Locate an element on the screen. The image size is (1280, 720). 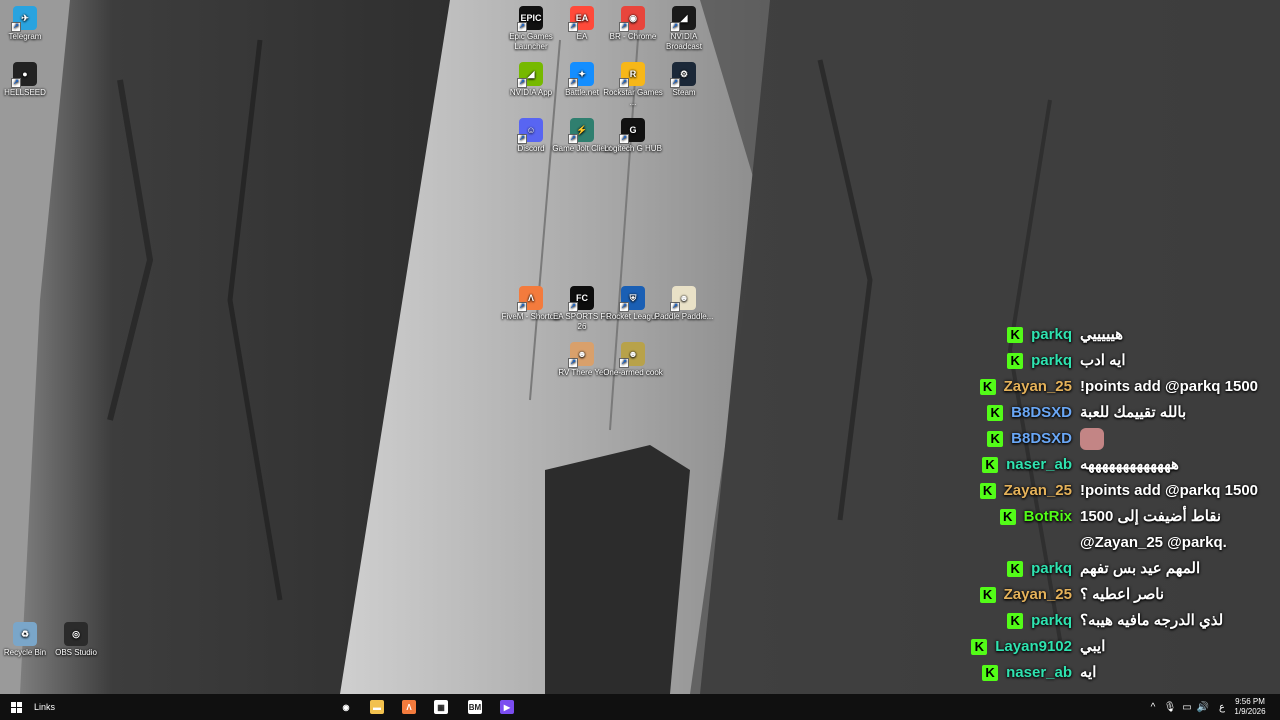
windows-logo-icon is located at coordinates (16, 707).